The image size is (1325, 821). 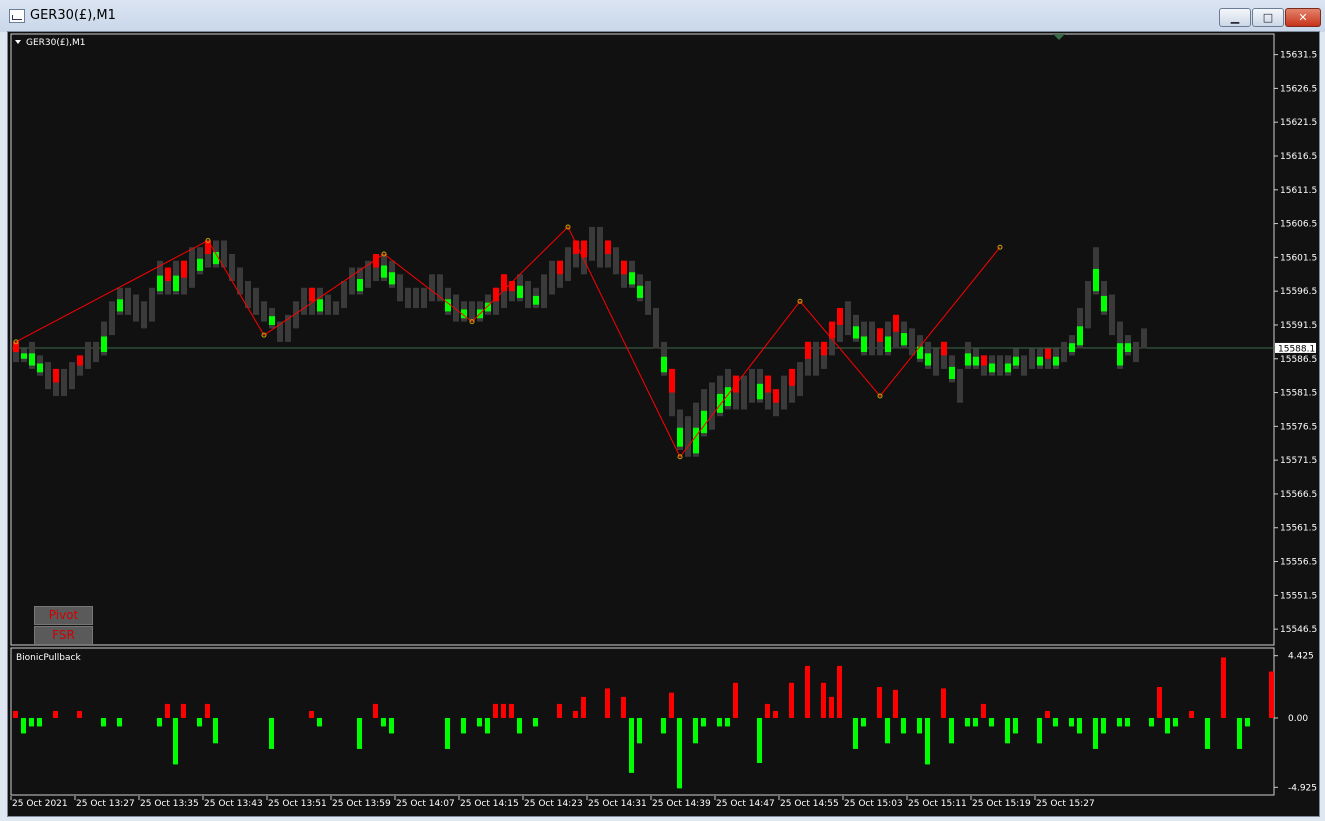 I want to click on price-tick-label: 15626.5, so click(x=1298, y=89).